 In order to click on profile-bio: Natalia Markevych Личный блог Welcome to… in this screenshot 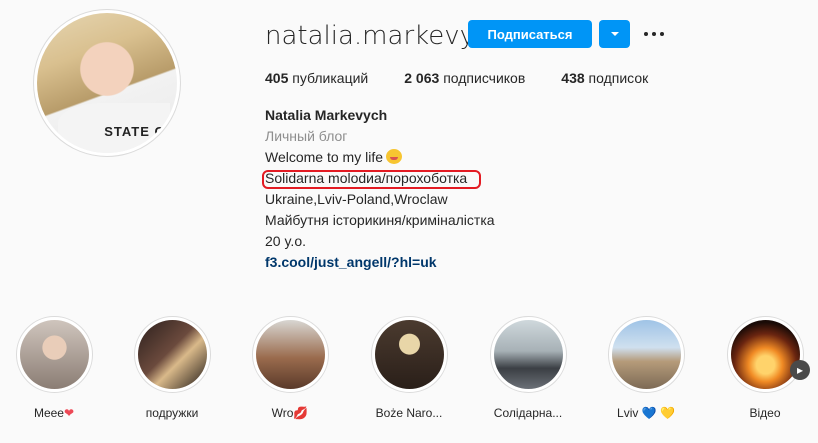, I will do `click(380, 189)`.